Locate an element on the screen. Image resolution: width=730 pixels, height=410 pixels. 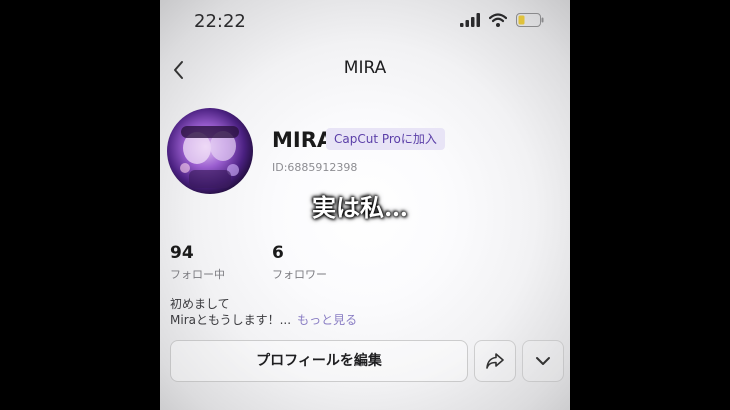
username: MIRA is located at coordinates (303, 140).